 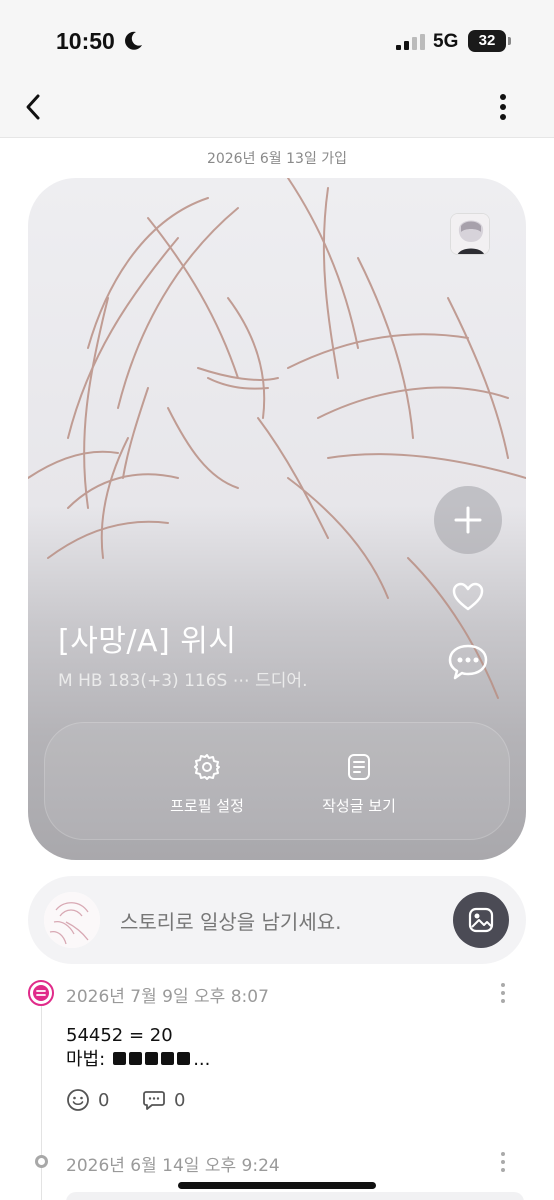 I want to click on battery-icon: 32, so click(x=487, y=41).